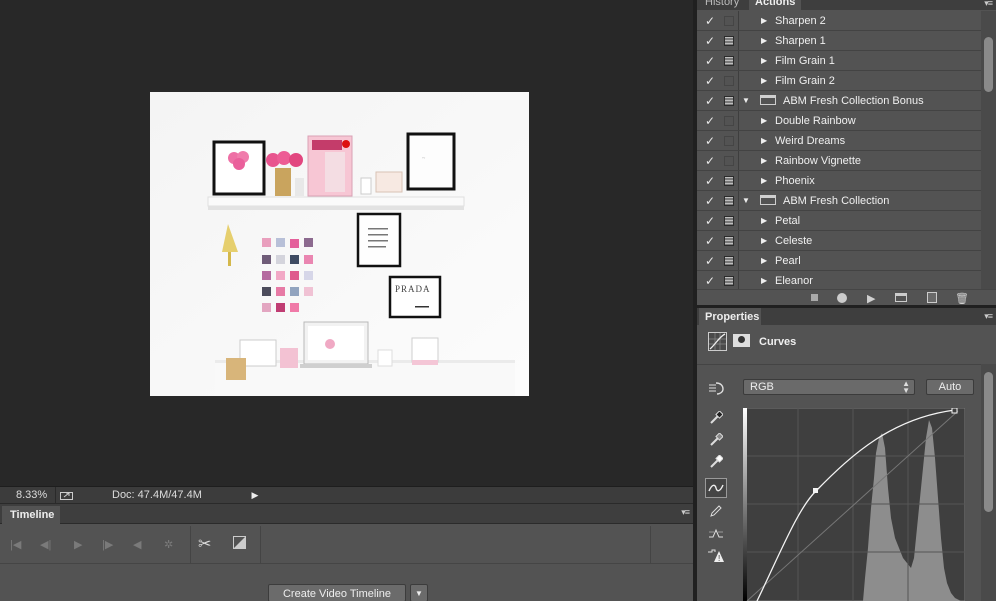 The height and width of the screenshot is (601, 996). I want to click on action-name-cell: ▶ Petal, so click(857, 220).